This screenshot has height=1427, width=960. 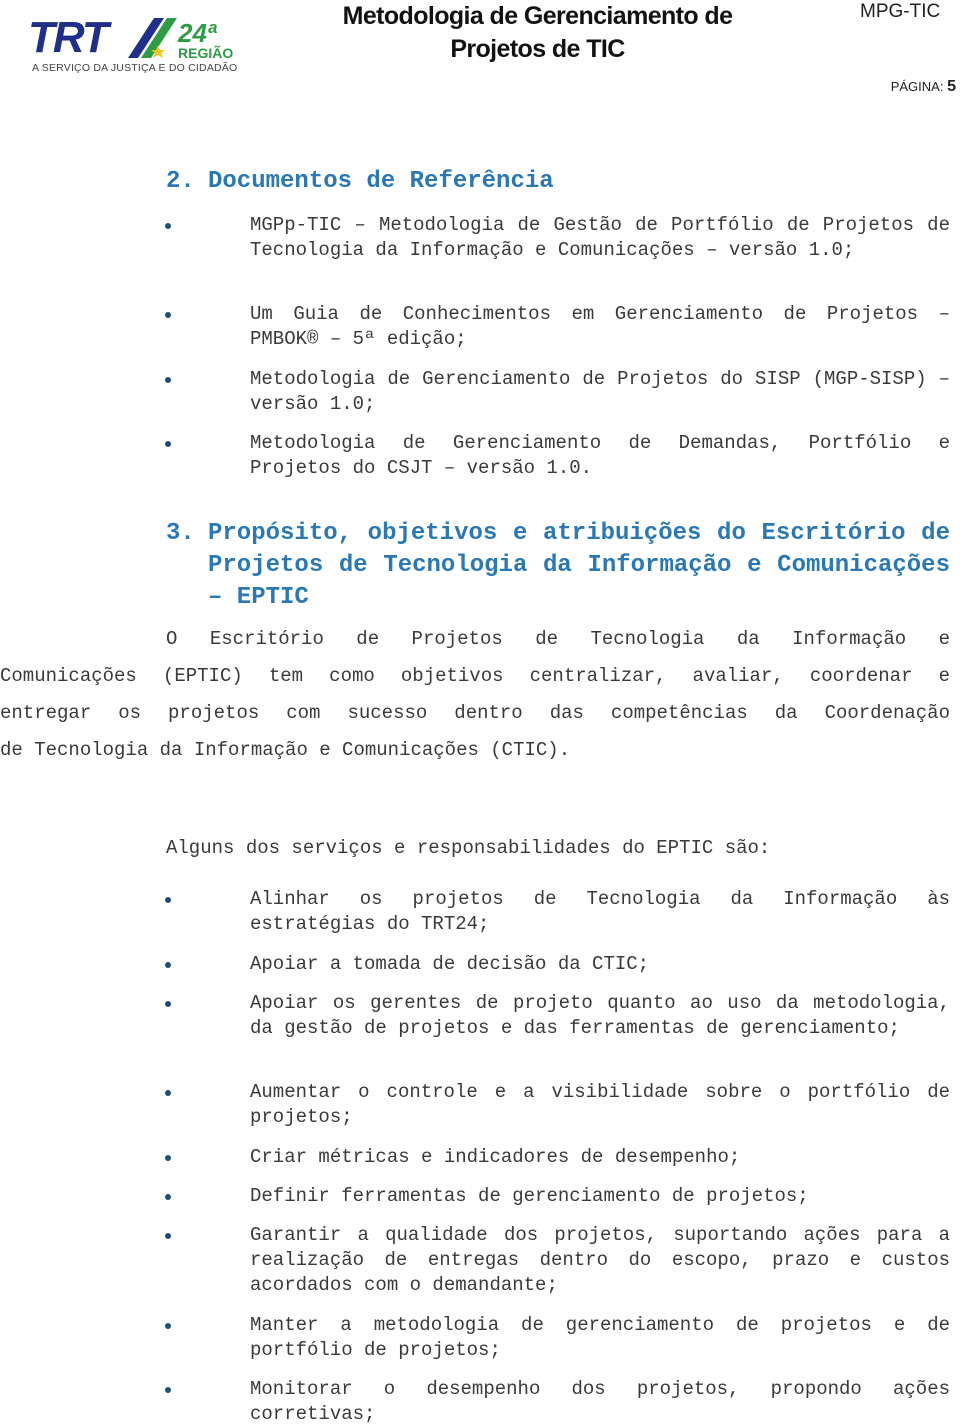 What do you see at coordinates (70, 38) in the screenshot?
I see `logo-trt-text: TRT` at bounding box center [70, 38].